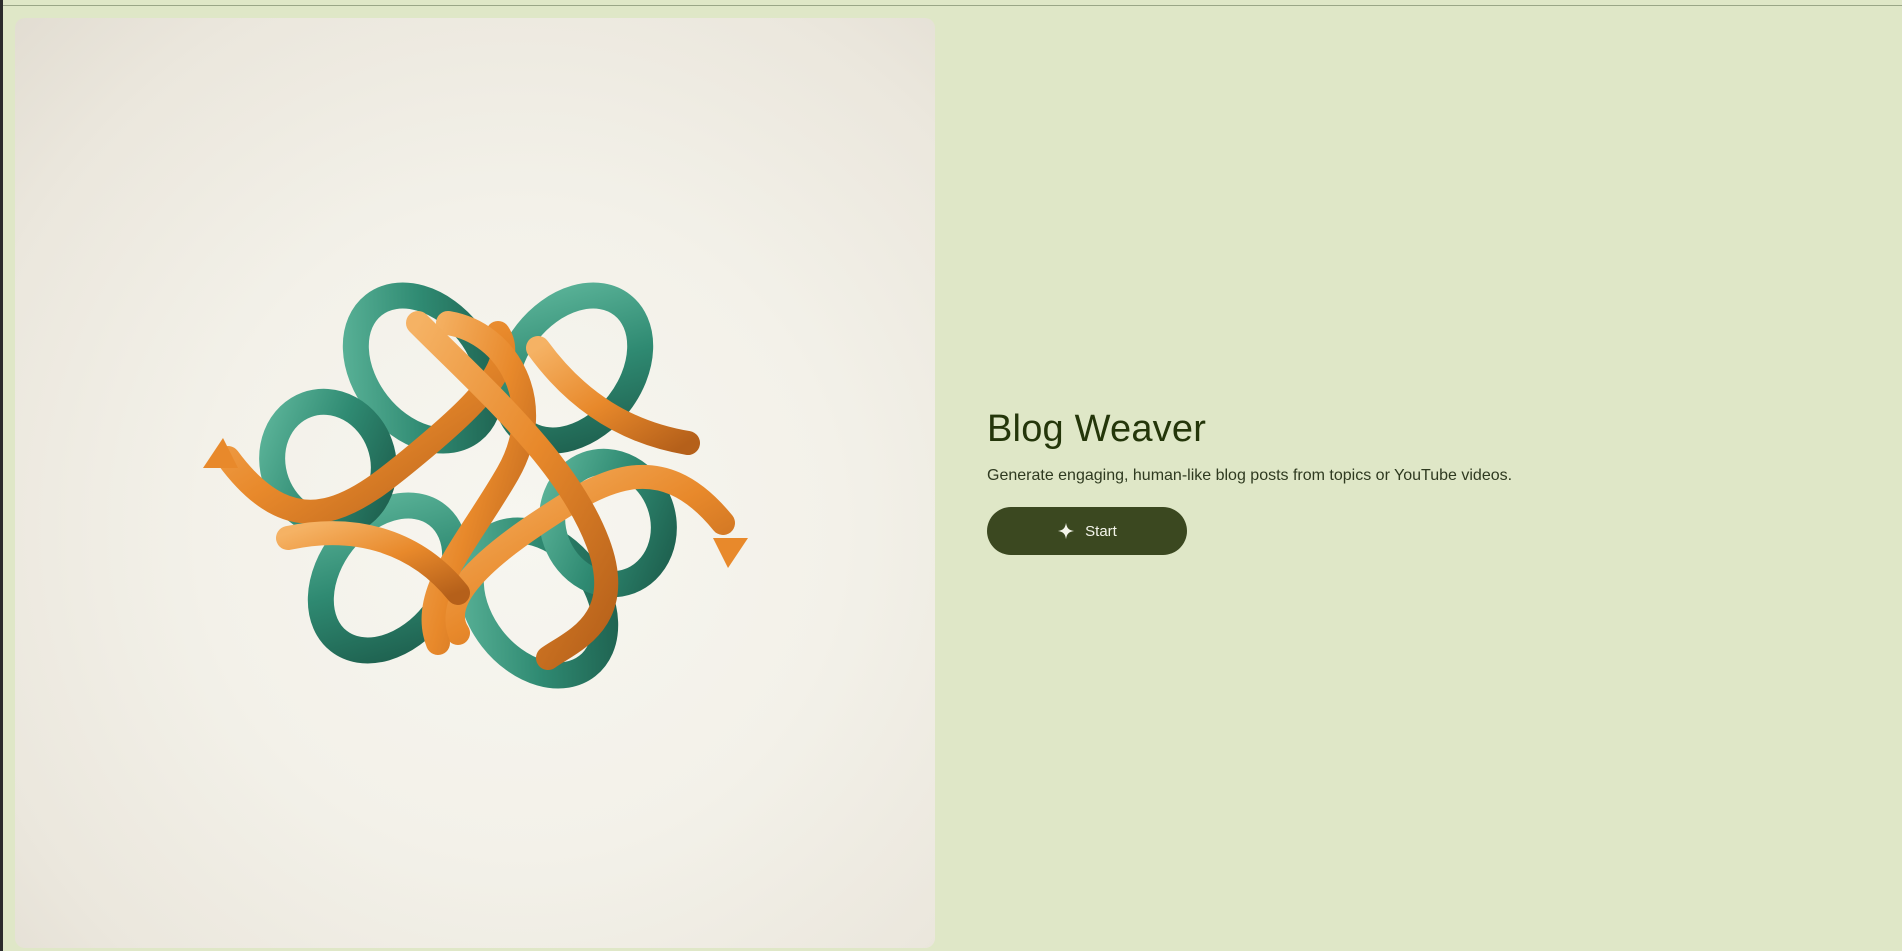 The width and height of the screenshot is (1902, 951). Describe the element at coordinates (475, 485) in the screenshot. I see `ribbon-knot-illustration` at that location.